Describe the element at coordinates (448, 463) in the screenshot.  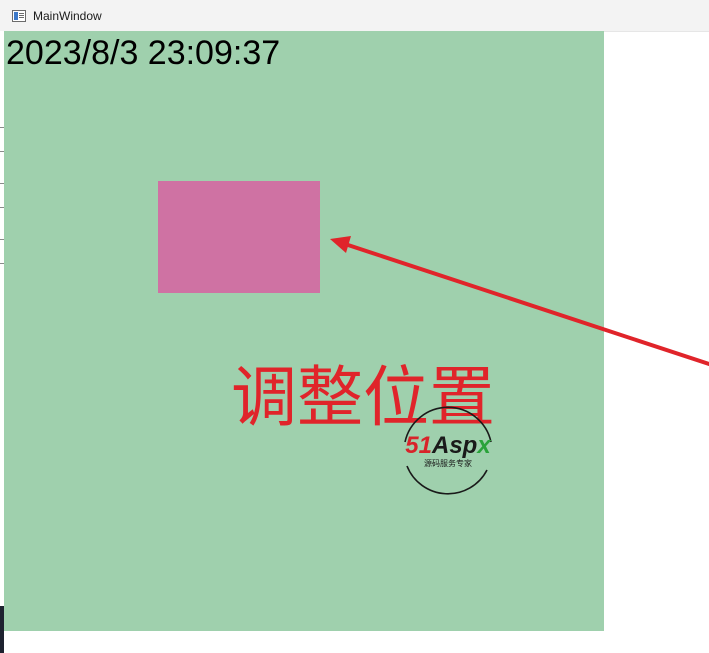
I see `logo-subtitle: 源码服务专家` at that location.